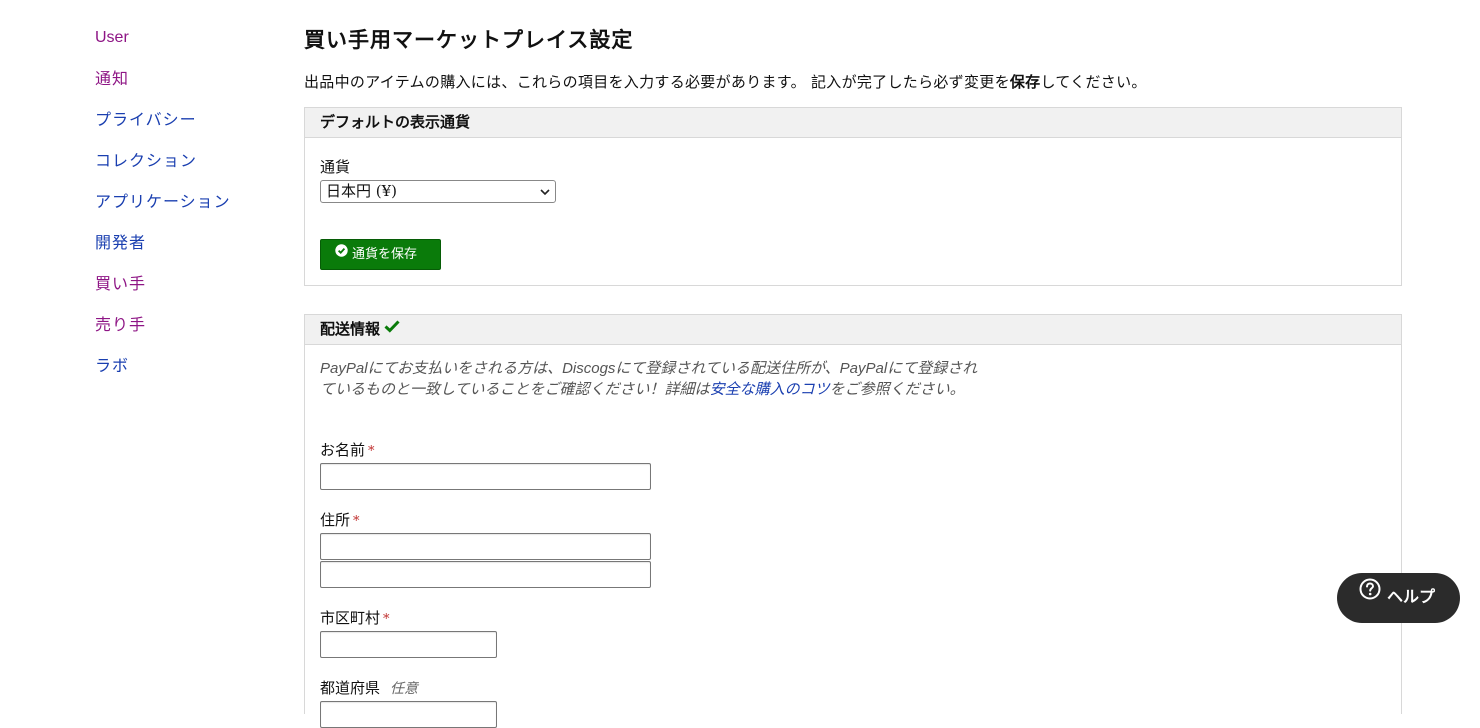 The image size is (1480, 728). I want to click on optional-mark: 任意, so click(404, 689).